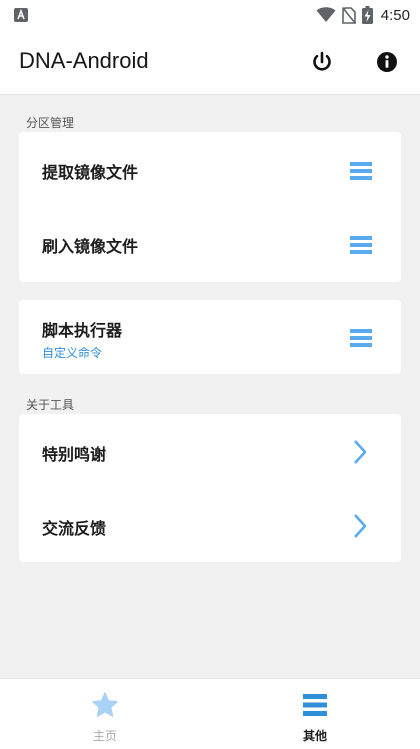 This screenshot has height=749, width=420. What do you see at coordinates (74, 528) in the screenshot?
I see `item-title: 交流反馈` at bounding box center [74, 528].